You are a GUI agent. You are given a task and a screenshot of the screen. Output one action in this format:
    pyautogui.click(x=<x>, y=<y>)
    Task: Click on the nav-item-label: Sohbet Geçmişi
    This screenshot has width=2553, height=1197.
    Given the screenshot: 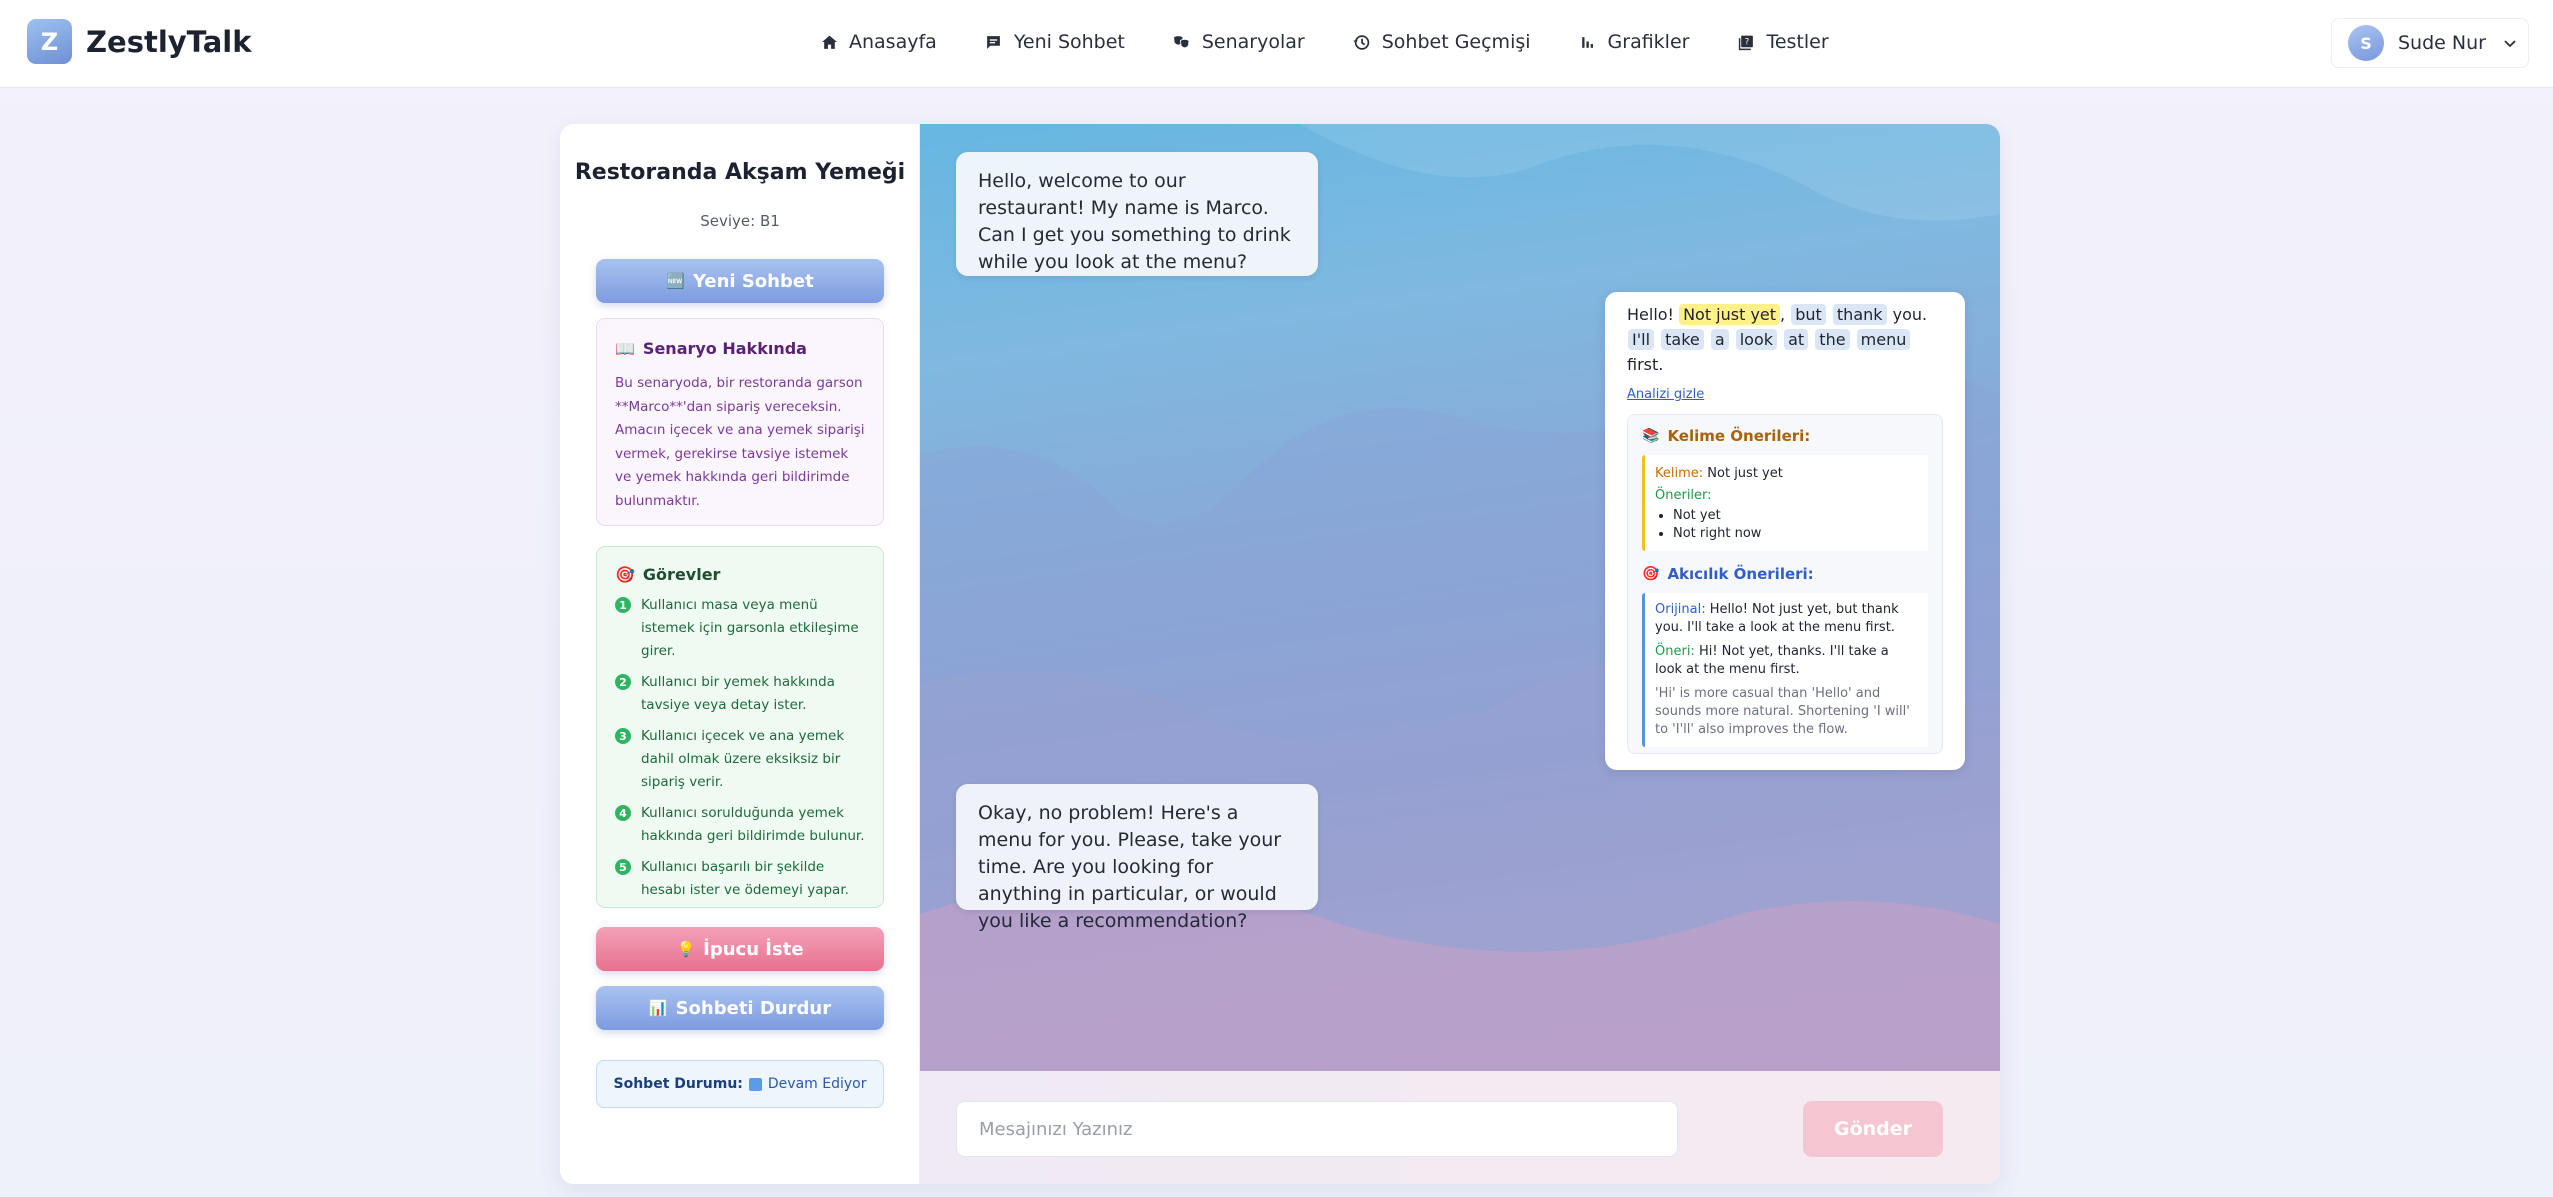 What is the action you would take?
    pyautogui.click(x=1456, y=42)
    